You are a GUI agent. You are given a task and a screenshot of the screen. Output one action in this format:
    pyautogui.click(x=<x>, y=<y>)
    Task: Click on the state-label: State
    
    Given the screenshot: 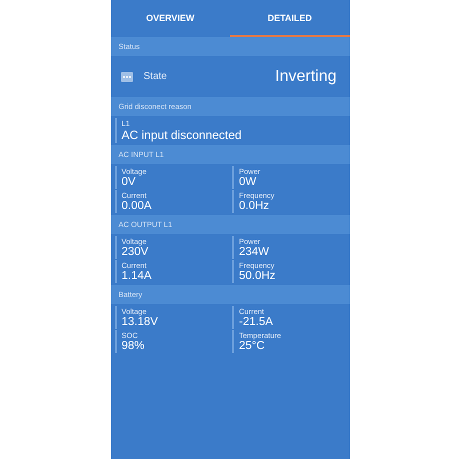 What is the action you would take?
    pyautogui.click(x=155, y=76)
    